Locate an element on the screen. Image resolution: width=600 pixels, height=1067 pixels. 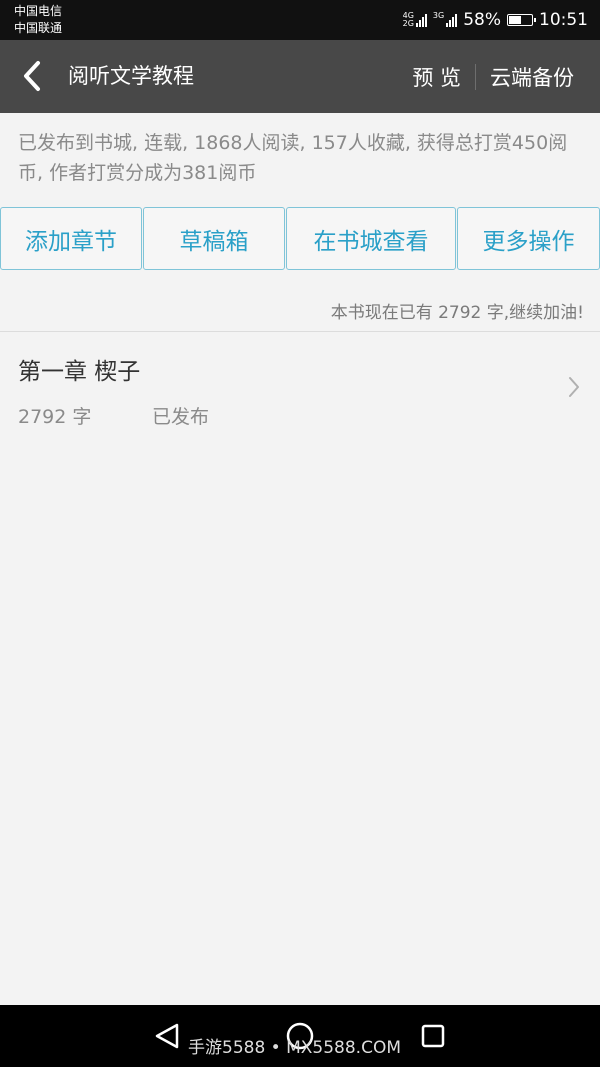
view-in-store-button: 在书城查看 is located at coordinates (371, 238).